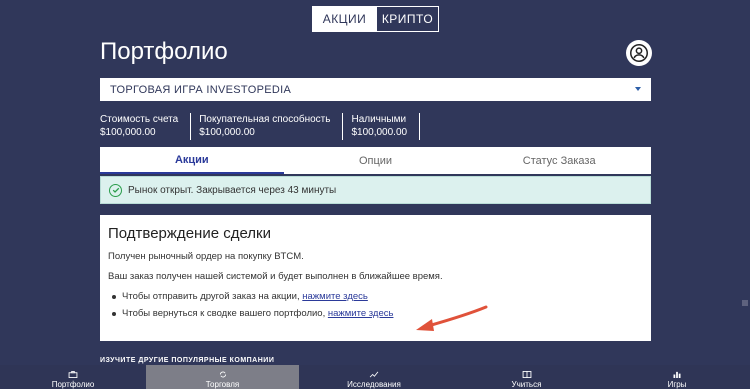 The image size is (750, 389). I want to click on popular-companies-heading: ИЗУЧИТЕ ДРУГИЕ ПОПУЛЯРНЫЕ КОМПАНИИ, so click(187, 360).